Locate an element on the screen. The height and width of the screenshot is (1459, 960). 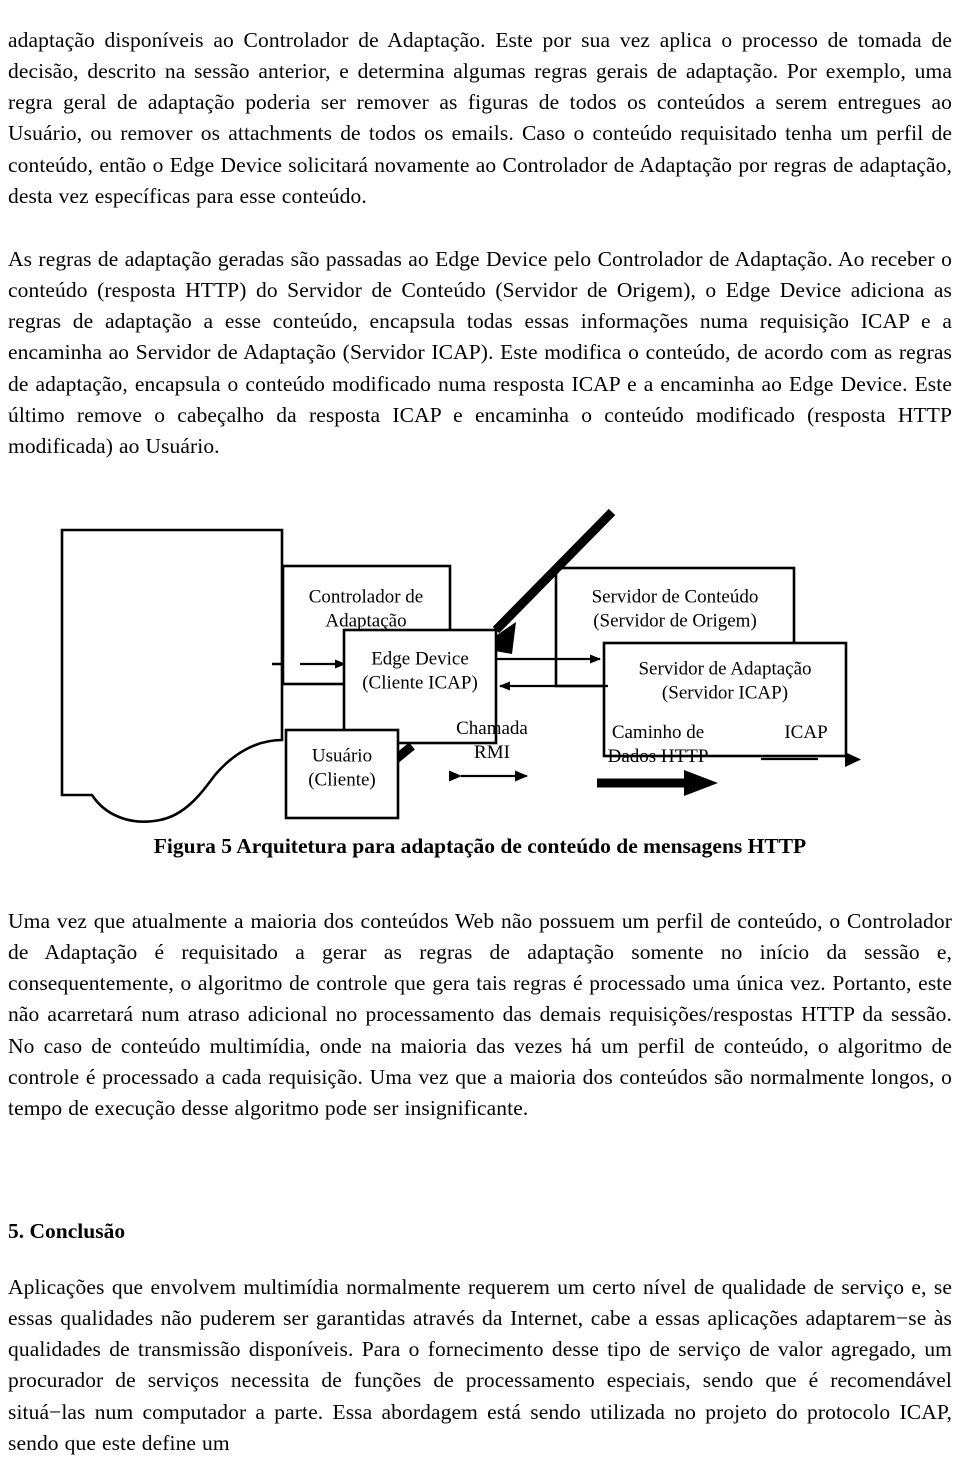
legend-caminho-dados-http: Caminho de Dados HTTP is located at coordinates (657, 759).